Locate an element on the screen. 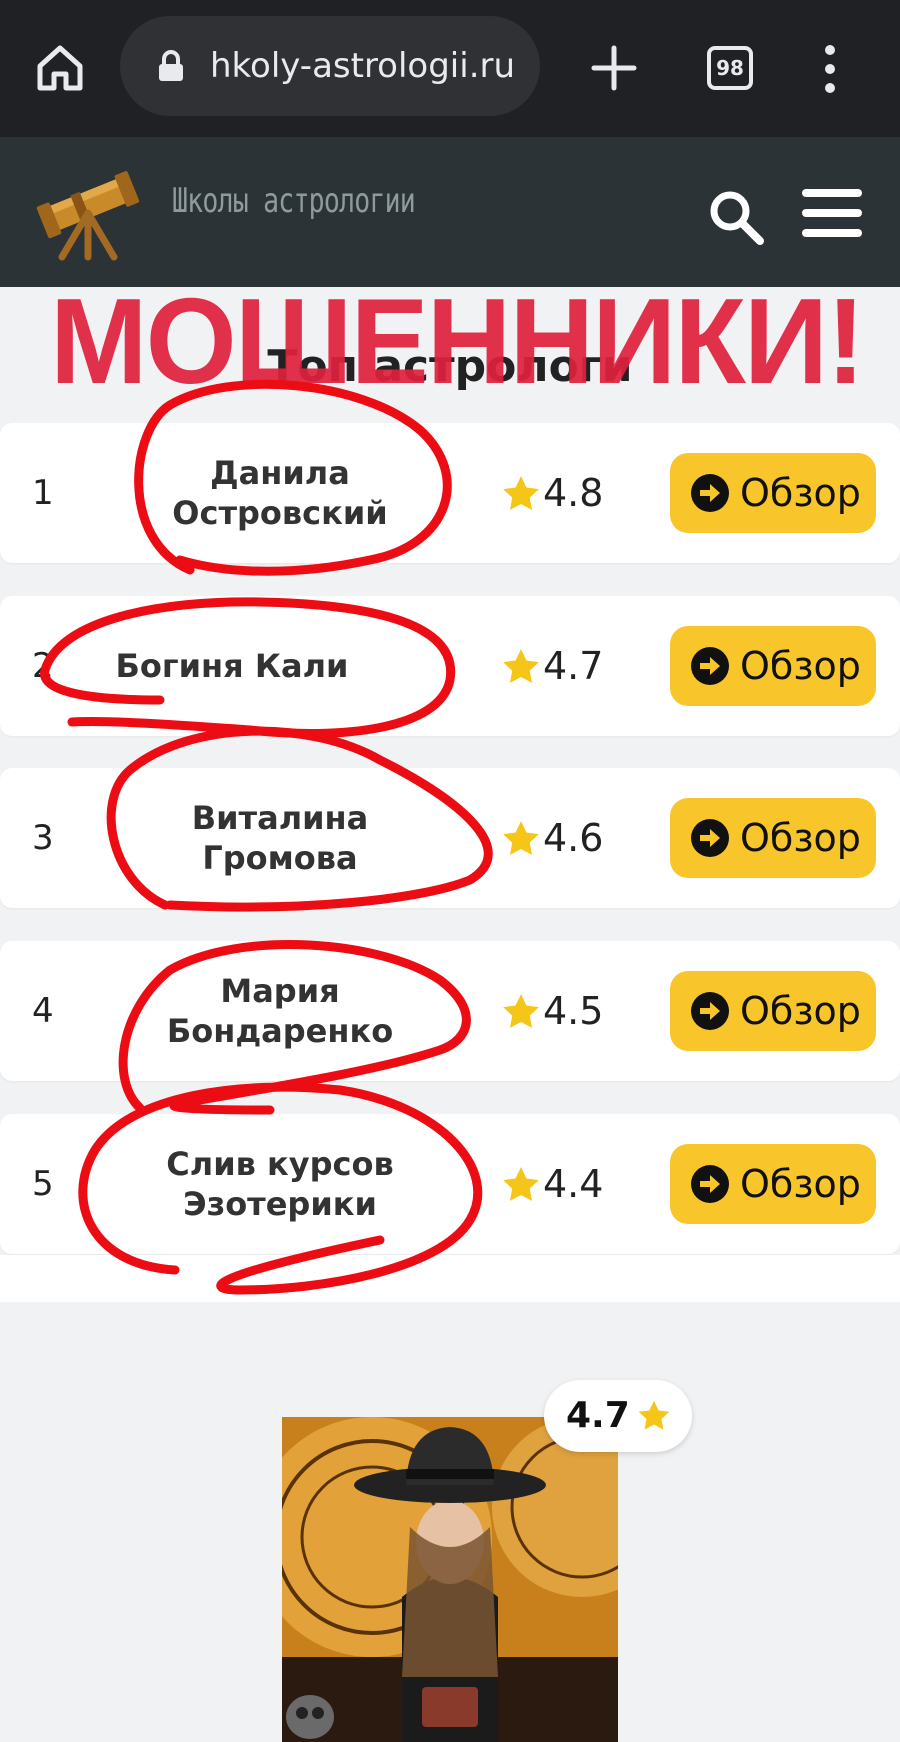 This screenshot has width=900, height=1742. address-bar: hkoly-astrologii.ru is located at coordinates (330, 66).